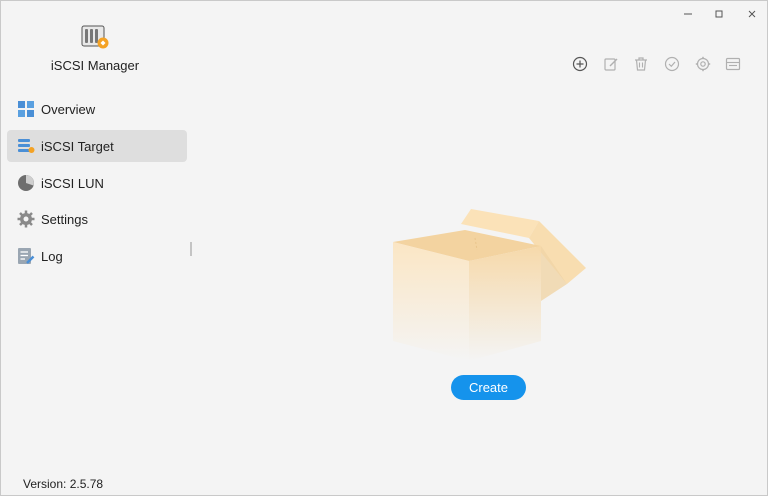 The image size is (768, 496). Describe the element at coordinates (26, 256) in the screenshot. I see `log-icon` at that location.